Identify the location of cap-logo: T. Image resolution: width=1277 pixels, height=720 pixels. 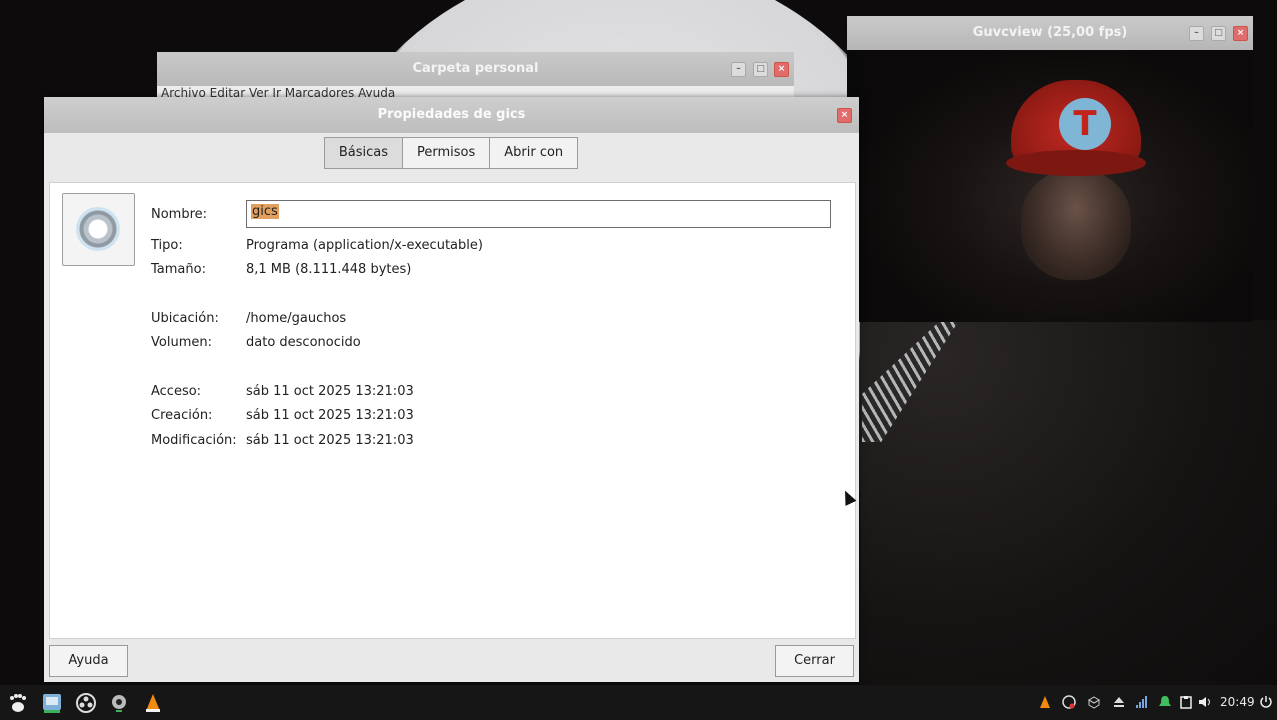
(1085, 124).